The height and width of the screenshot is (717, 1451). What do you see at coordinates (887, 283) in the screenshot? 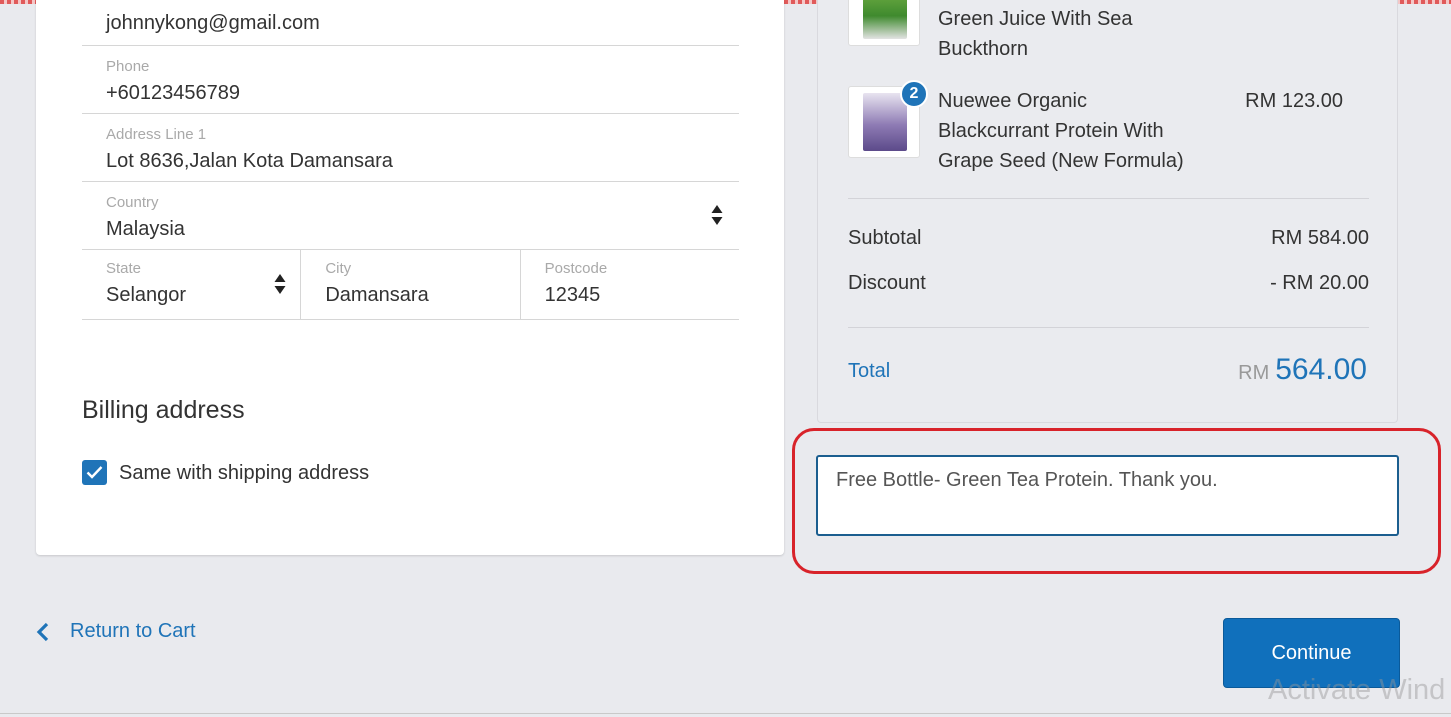
I see `discount-label: Discount` at bounding box center [887, 283].